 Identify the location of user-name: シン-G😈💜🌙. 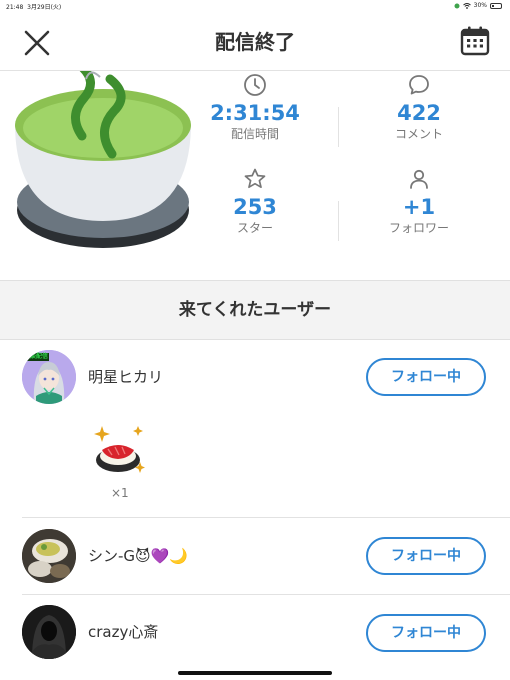
(138, 556).